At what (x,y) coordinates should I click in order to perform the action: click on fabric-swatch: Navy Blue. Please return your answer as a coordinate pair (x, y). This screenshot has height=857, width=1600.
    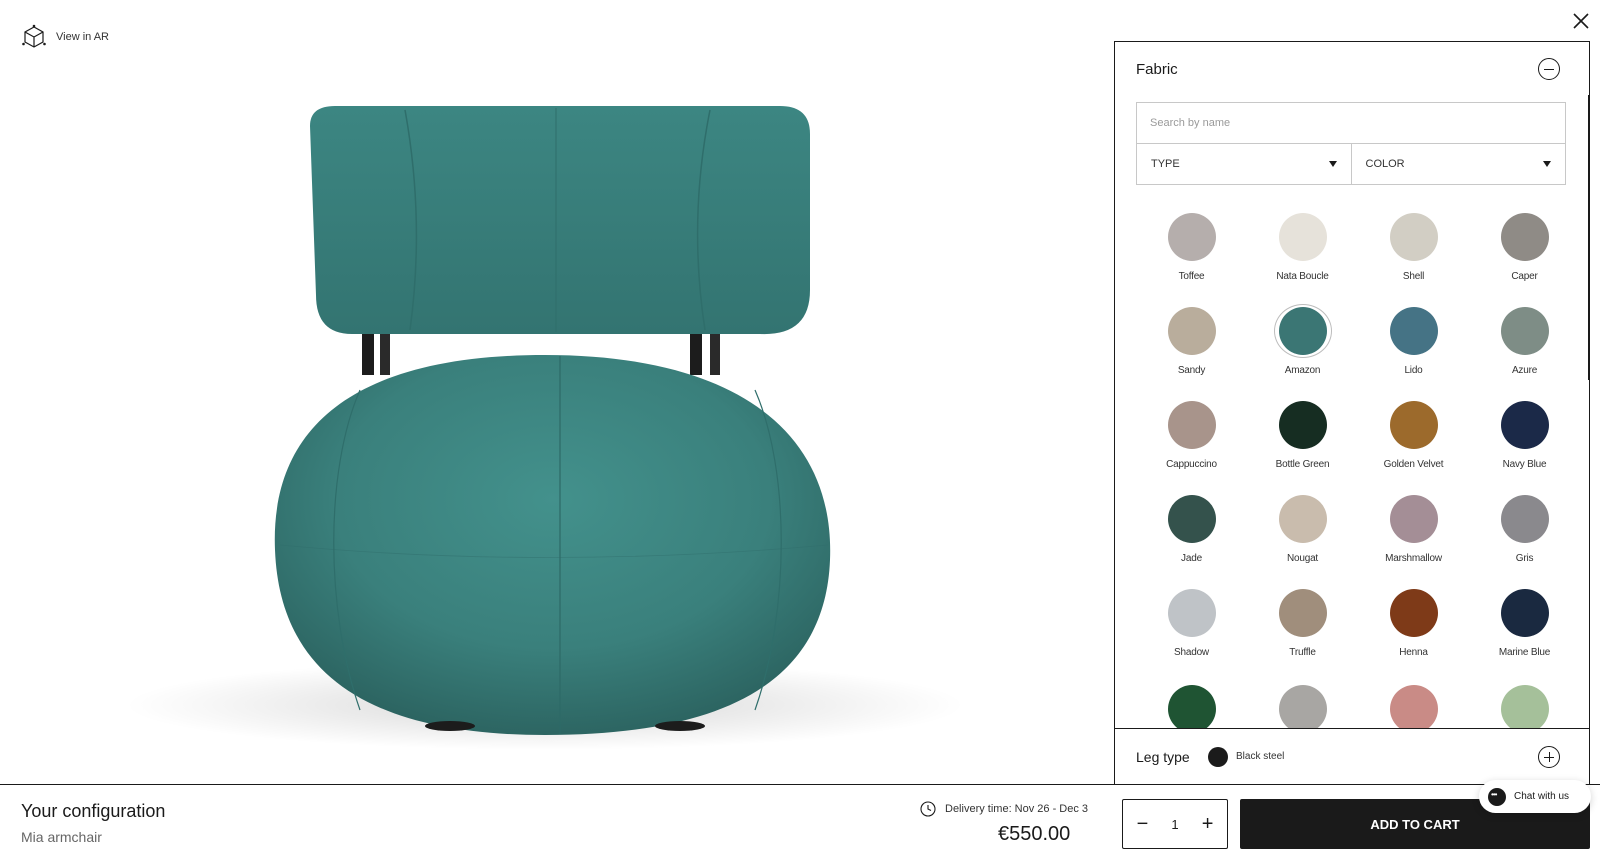
    Looking at the image, I should click on (1524, 434).